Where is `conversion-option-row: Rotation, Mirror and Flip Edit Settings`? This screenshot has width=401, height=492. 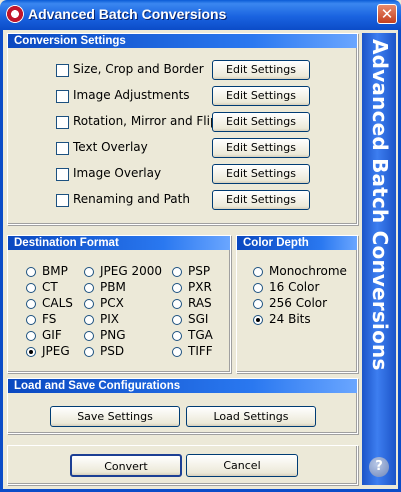
conversion-option-row: Rotation, Mirror and Flip Edit Settings is located at coordinates (182, 123).